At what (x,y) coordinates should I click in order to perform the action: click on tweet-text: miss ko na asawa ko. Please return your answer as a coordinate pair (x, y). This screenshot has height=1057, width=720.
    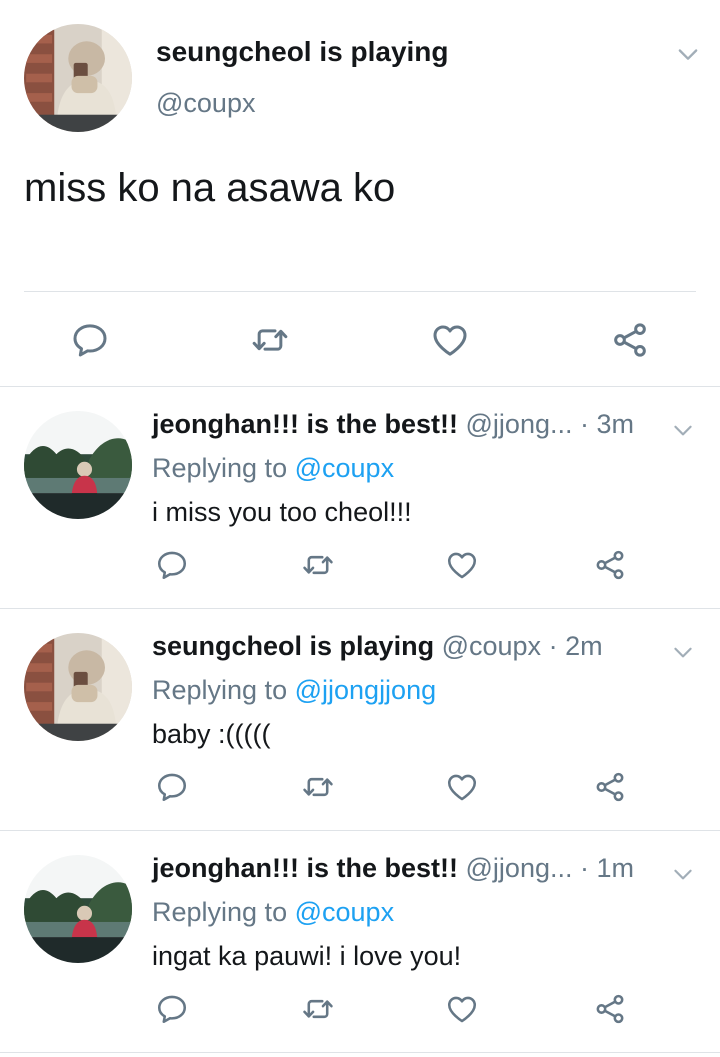
    Looking at the image, I should click on (210, 188).